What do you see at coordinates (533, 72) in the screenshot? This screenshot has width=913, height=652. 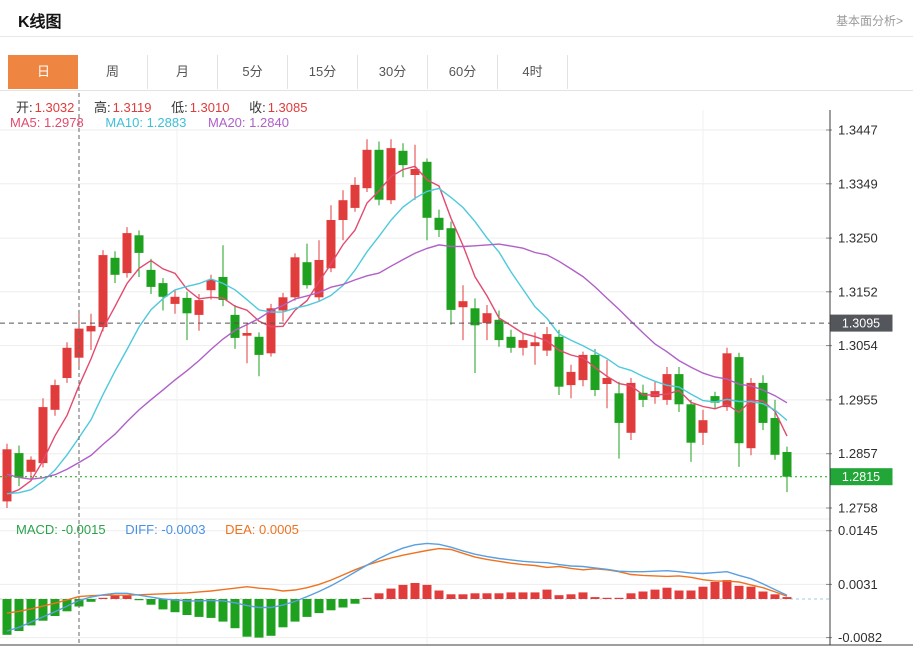 I see `tab-4hour: 4时` at bounding box center [533, 72].